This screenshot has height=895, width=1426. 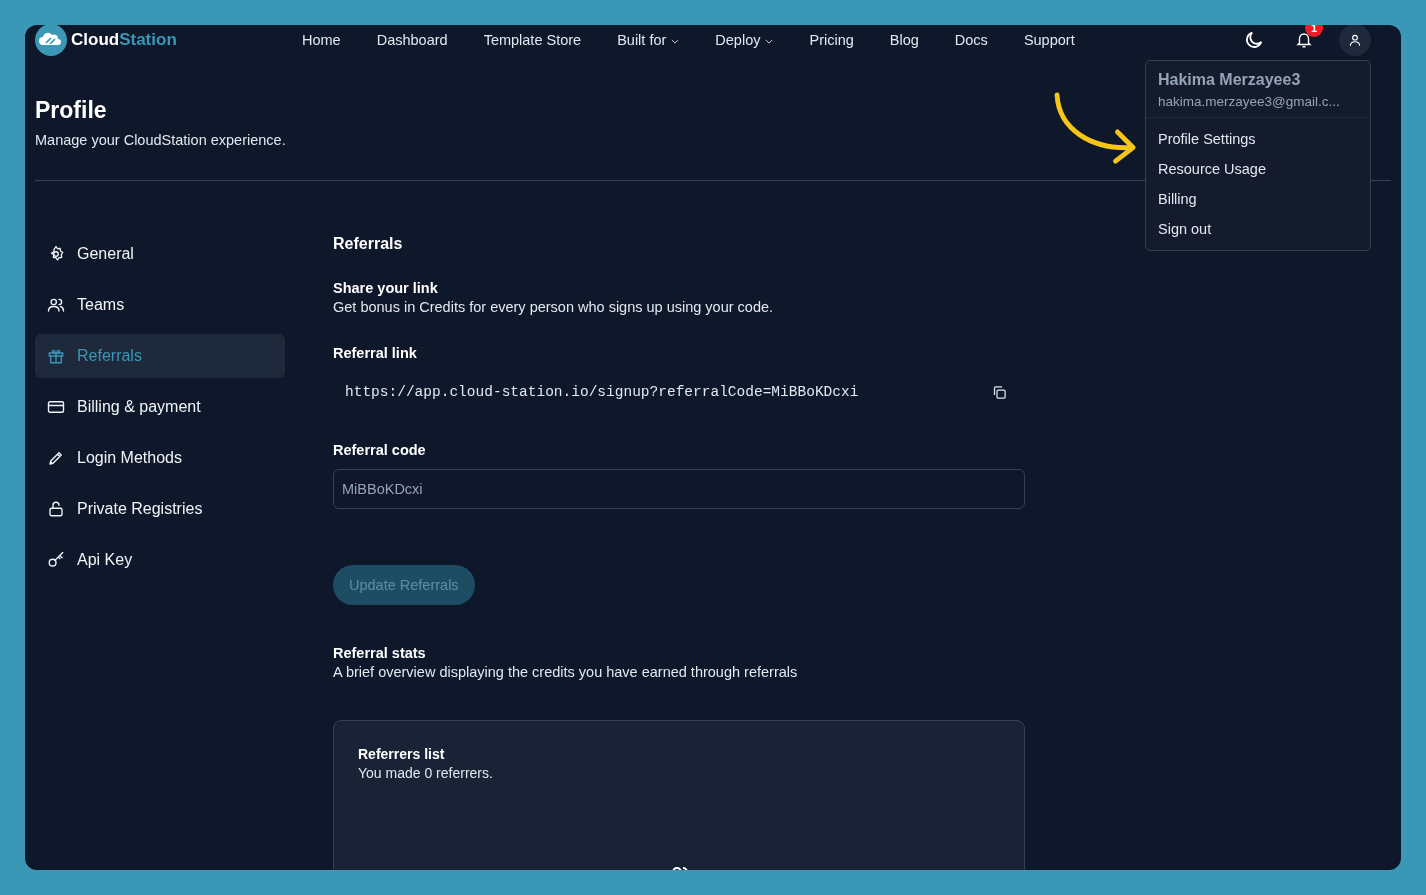 I want to click on notification-badge: 1, so click(x=1314, y=31).